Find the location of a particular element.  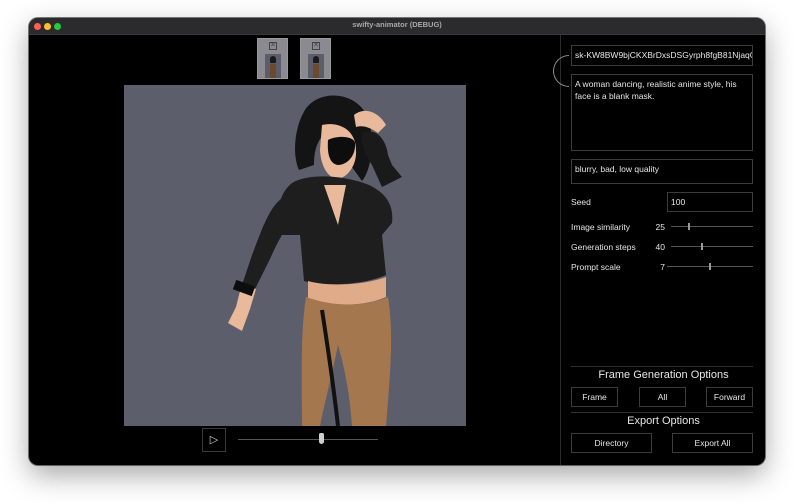

negative-prompt-field: blurry, bad, low quality is located at coordinates (662, 171).